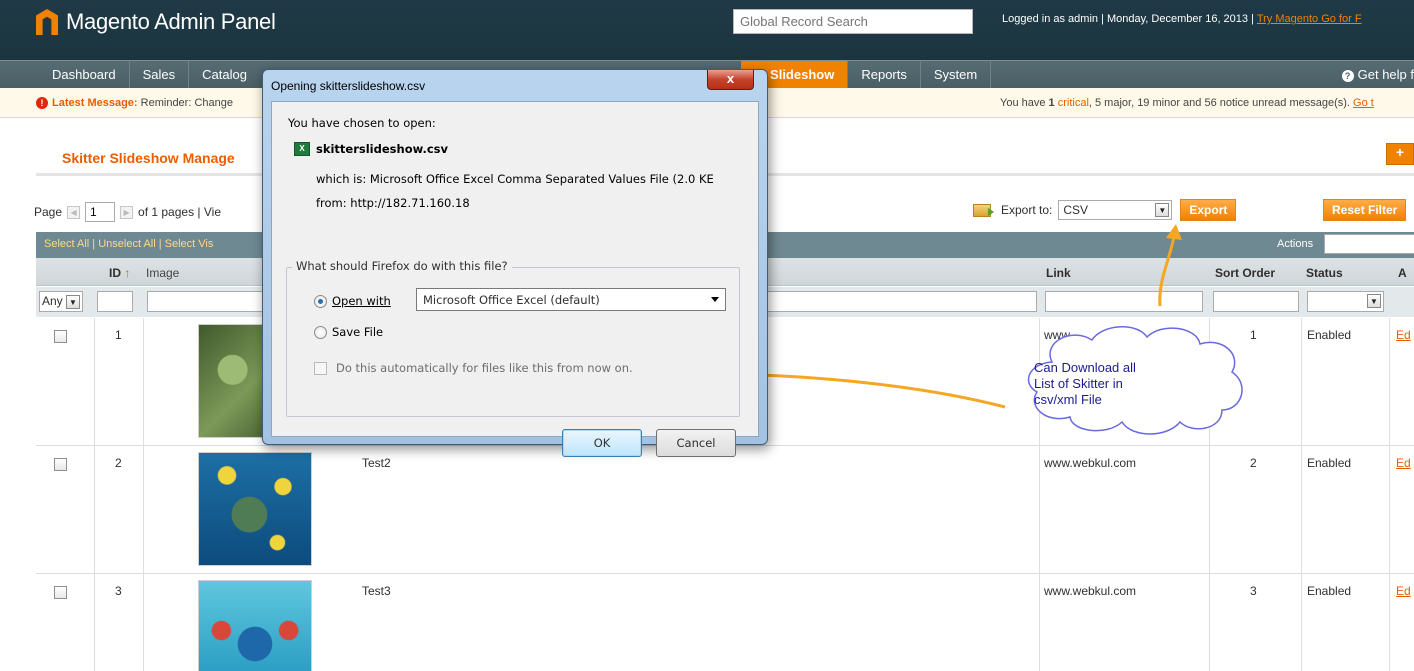 The height and width of the screenshot is (671, 1414). I want to click on critical-count: 1, so click(1051, 103).